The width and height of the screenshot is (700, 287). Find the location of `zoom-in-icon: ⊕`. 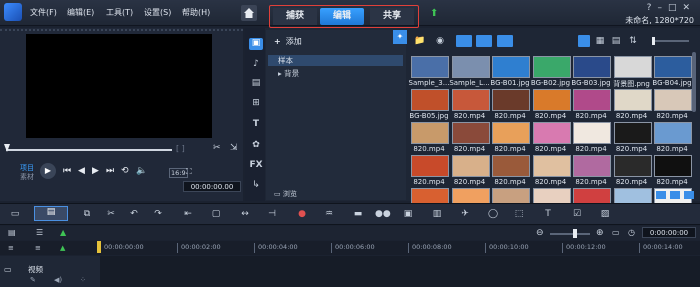

zoom-in-icon: ⊕ is located at coordinates (600, 233).